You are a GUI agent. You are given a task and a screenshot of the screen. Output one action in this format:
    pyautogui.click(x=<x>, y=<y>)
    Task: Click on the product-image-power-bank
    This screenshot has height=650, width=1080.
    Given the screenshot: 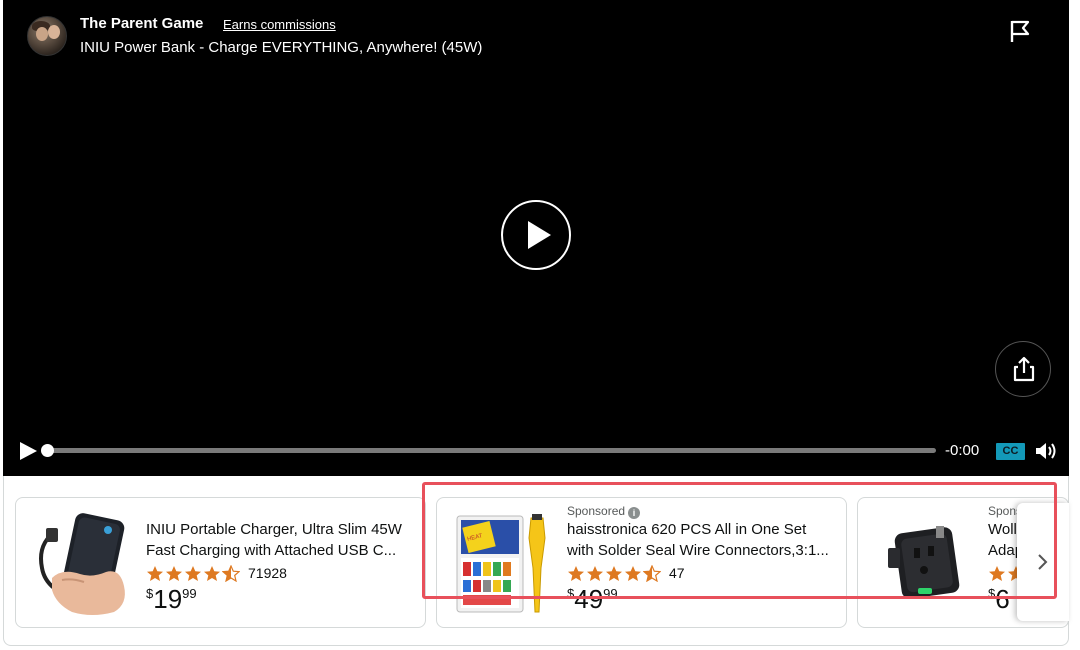 What is the action you would take?
    pyautogui.click(x=82, y=563)
    